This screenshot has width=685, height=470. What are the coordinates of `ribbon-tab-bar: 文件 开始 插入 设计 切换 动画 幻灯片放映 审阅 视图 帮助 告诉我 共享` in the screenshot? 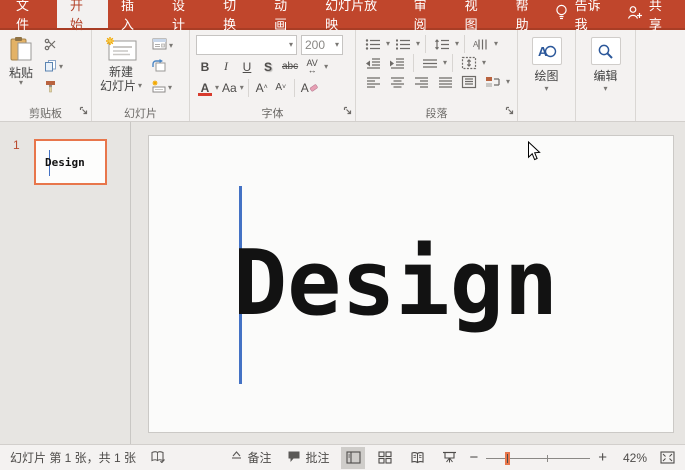 It's located at (342, 16).